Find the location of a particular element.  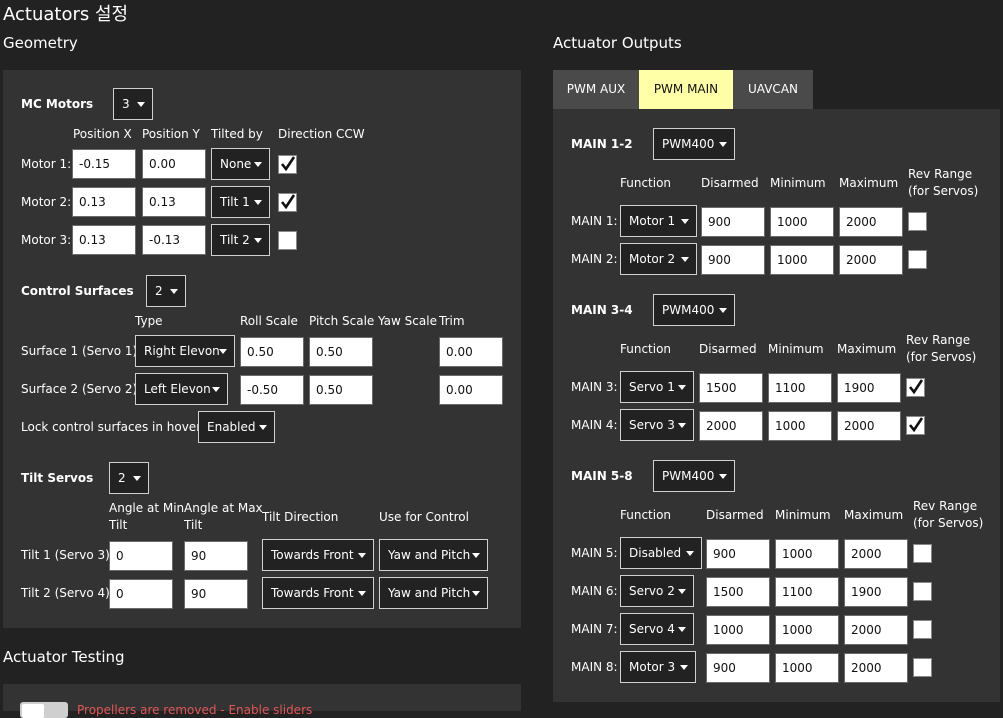

surface-1-roll-scale-input: 0.50 is located at coordinates (272, 352).